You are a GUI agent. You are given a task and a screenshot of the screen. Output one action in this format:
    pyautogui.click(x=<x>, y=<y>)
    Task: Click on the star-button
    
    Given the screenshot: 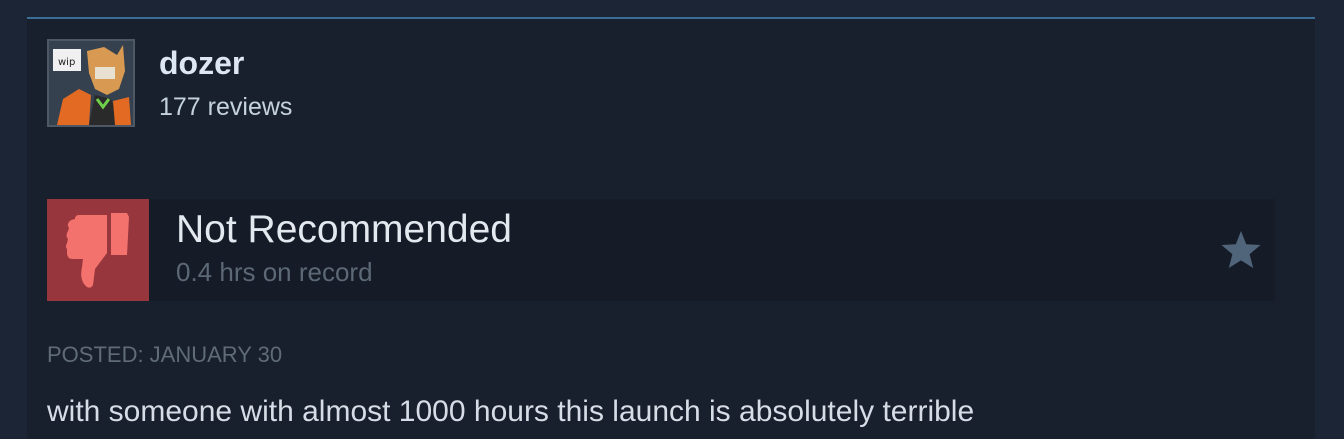 What is the action you would take?
    pyautogui.click(x=1241, y=250)
    